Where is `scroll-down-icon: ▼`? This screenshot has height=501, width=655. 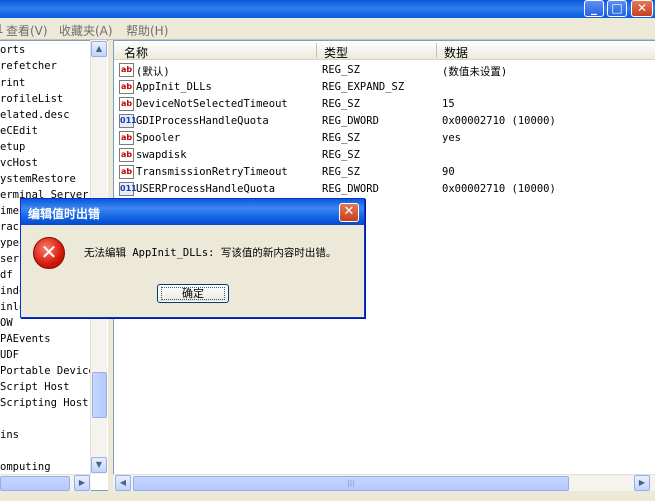 scroll-down-icon: ▼ is located at coordinates (99, 465).